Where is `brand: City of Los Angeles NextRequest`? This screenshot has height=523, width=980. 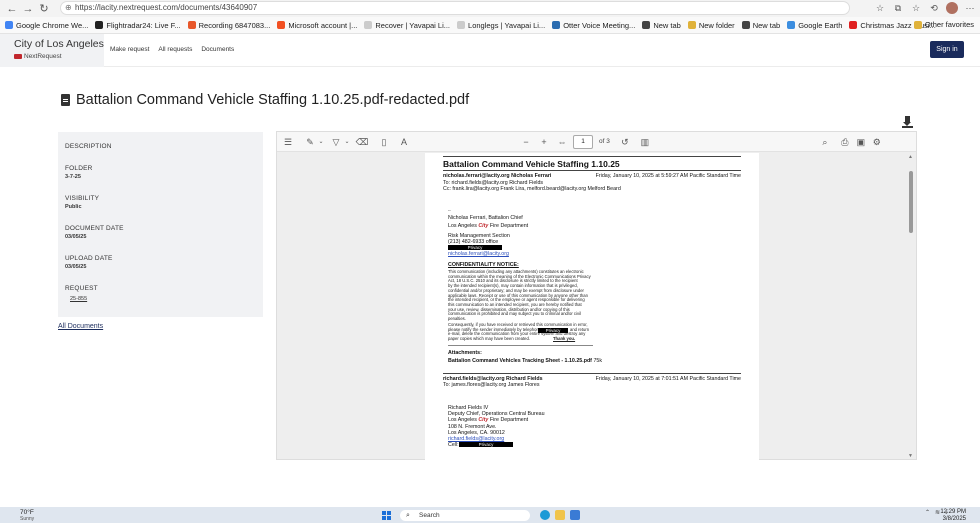
brand: City of Los Angeles NextRequest is located at coordinates (52, 50).